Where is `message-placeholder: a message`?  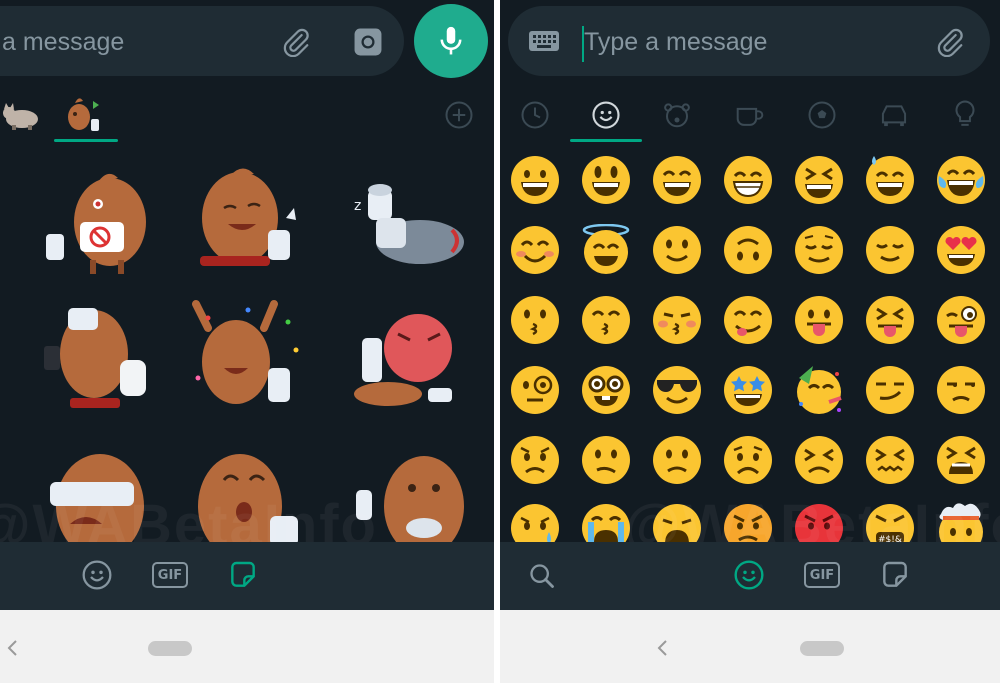 message-placeholder: a message is located at coordinates (63, 42).